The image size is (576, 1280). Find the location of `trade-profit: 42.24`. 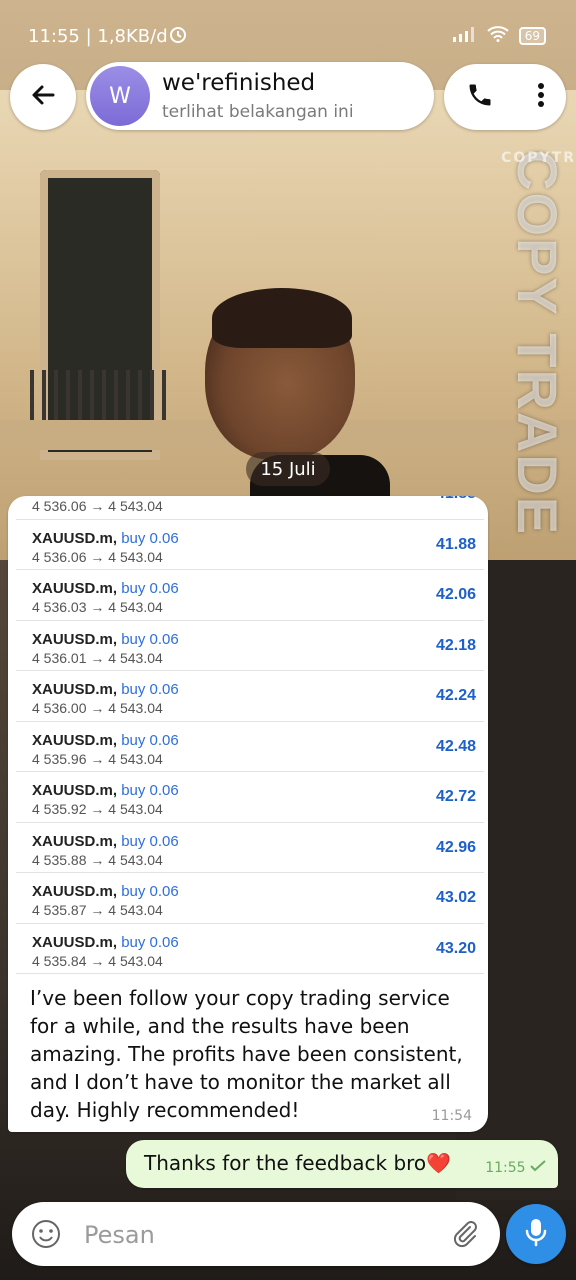

trade-profit: 42.24 is located at coordinates (455, 695).